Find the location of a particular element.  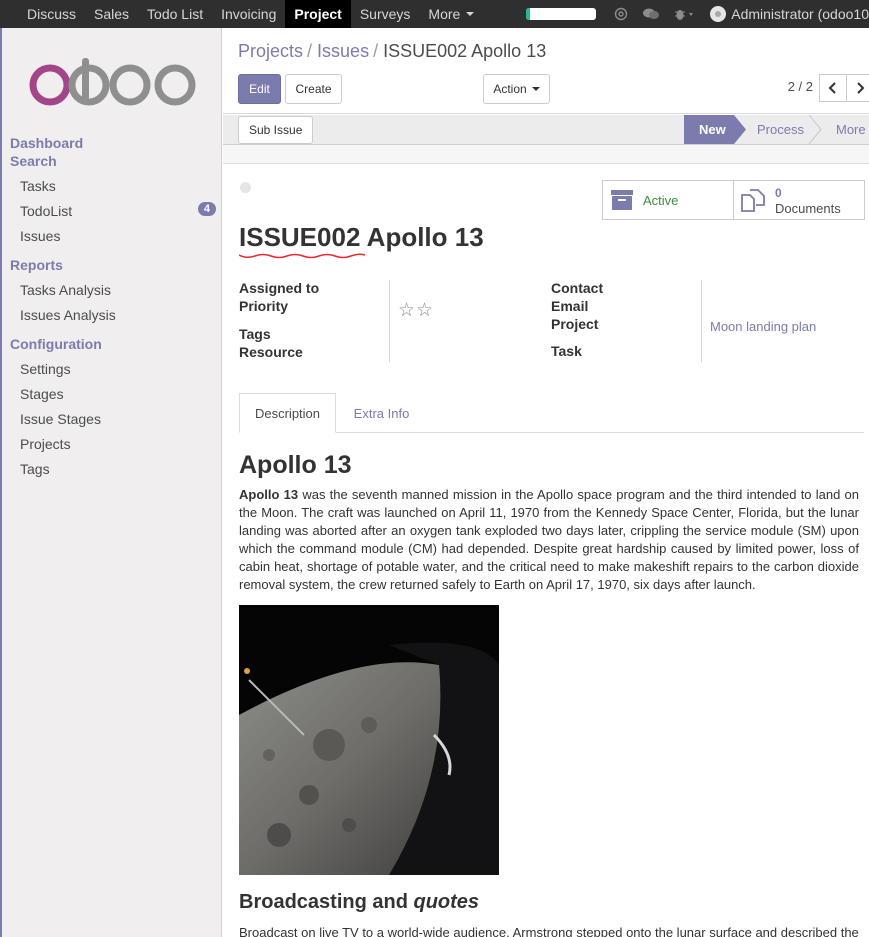

lunar-surface-image is located at coordinates (369, 740).